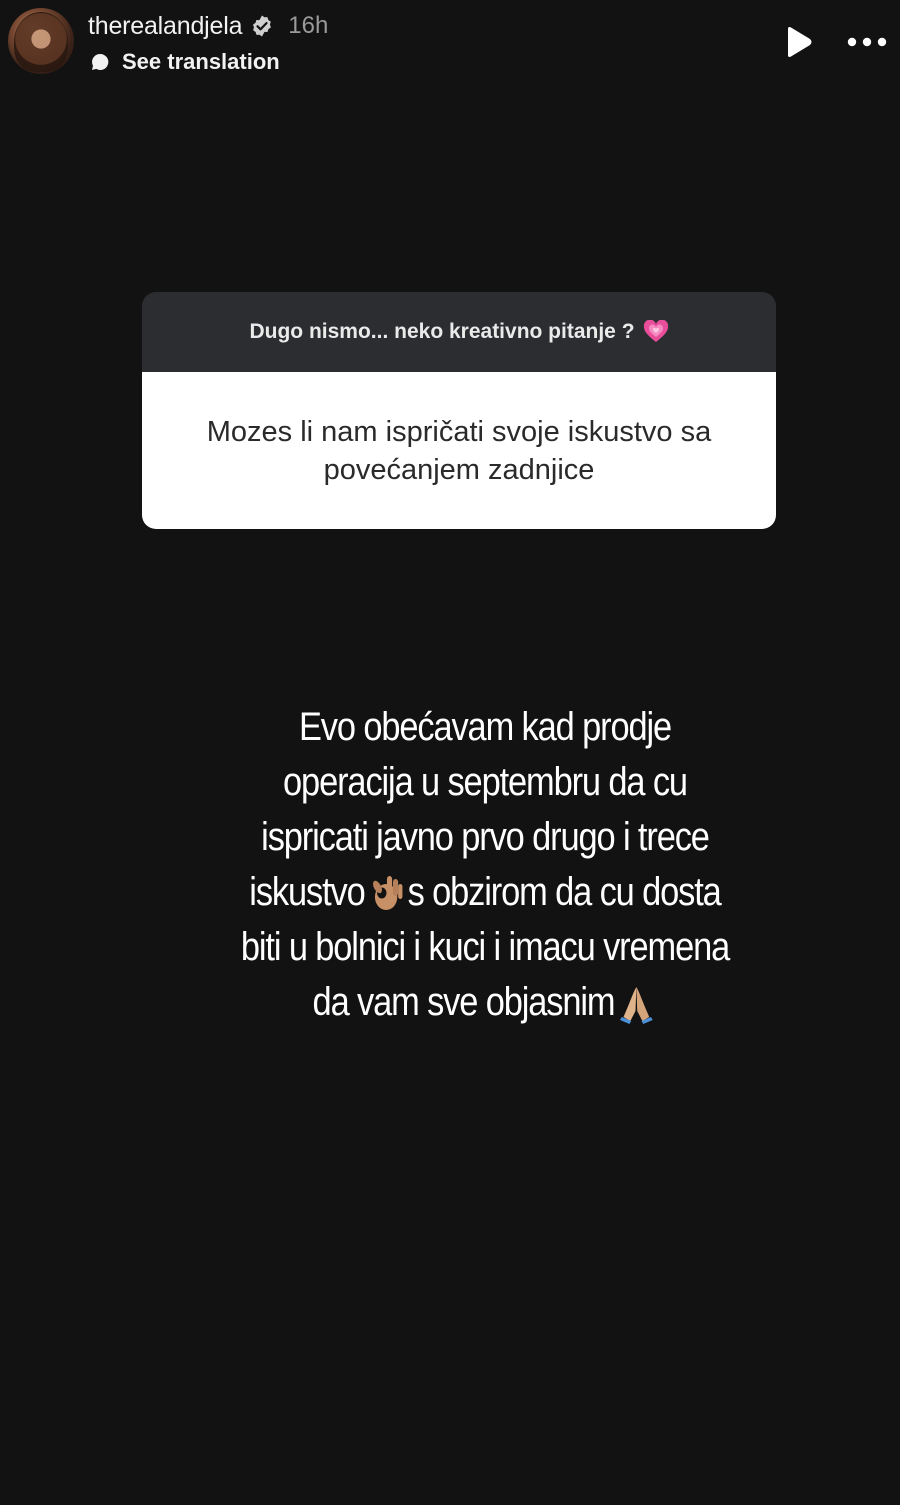  Describe the element at coordinates (867, 42) in the screenshot. I see `more-options-icon` at that location.